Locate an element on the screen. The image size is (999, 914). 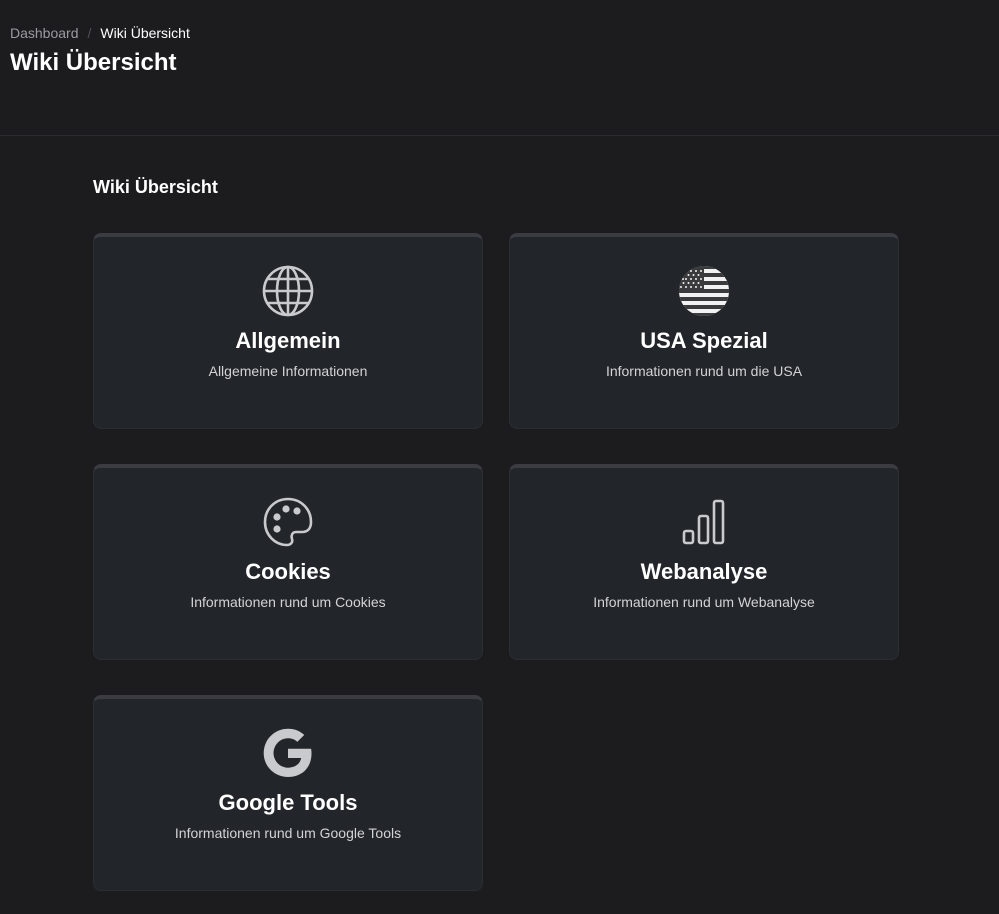
breadcrumb-current: Wiki Übersicht is located at coordinates (145, 33).